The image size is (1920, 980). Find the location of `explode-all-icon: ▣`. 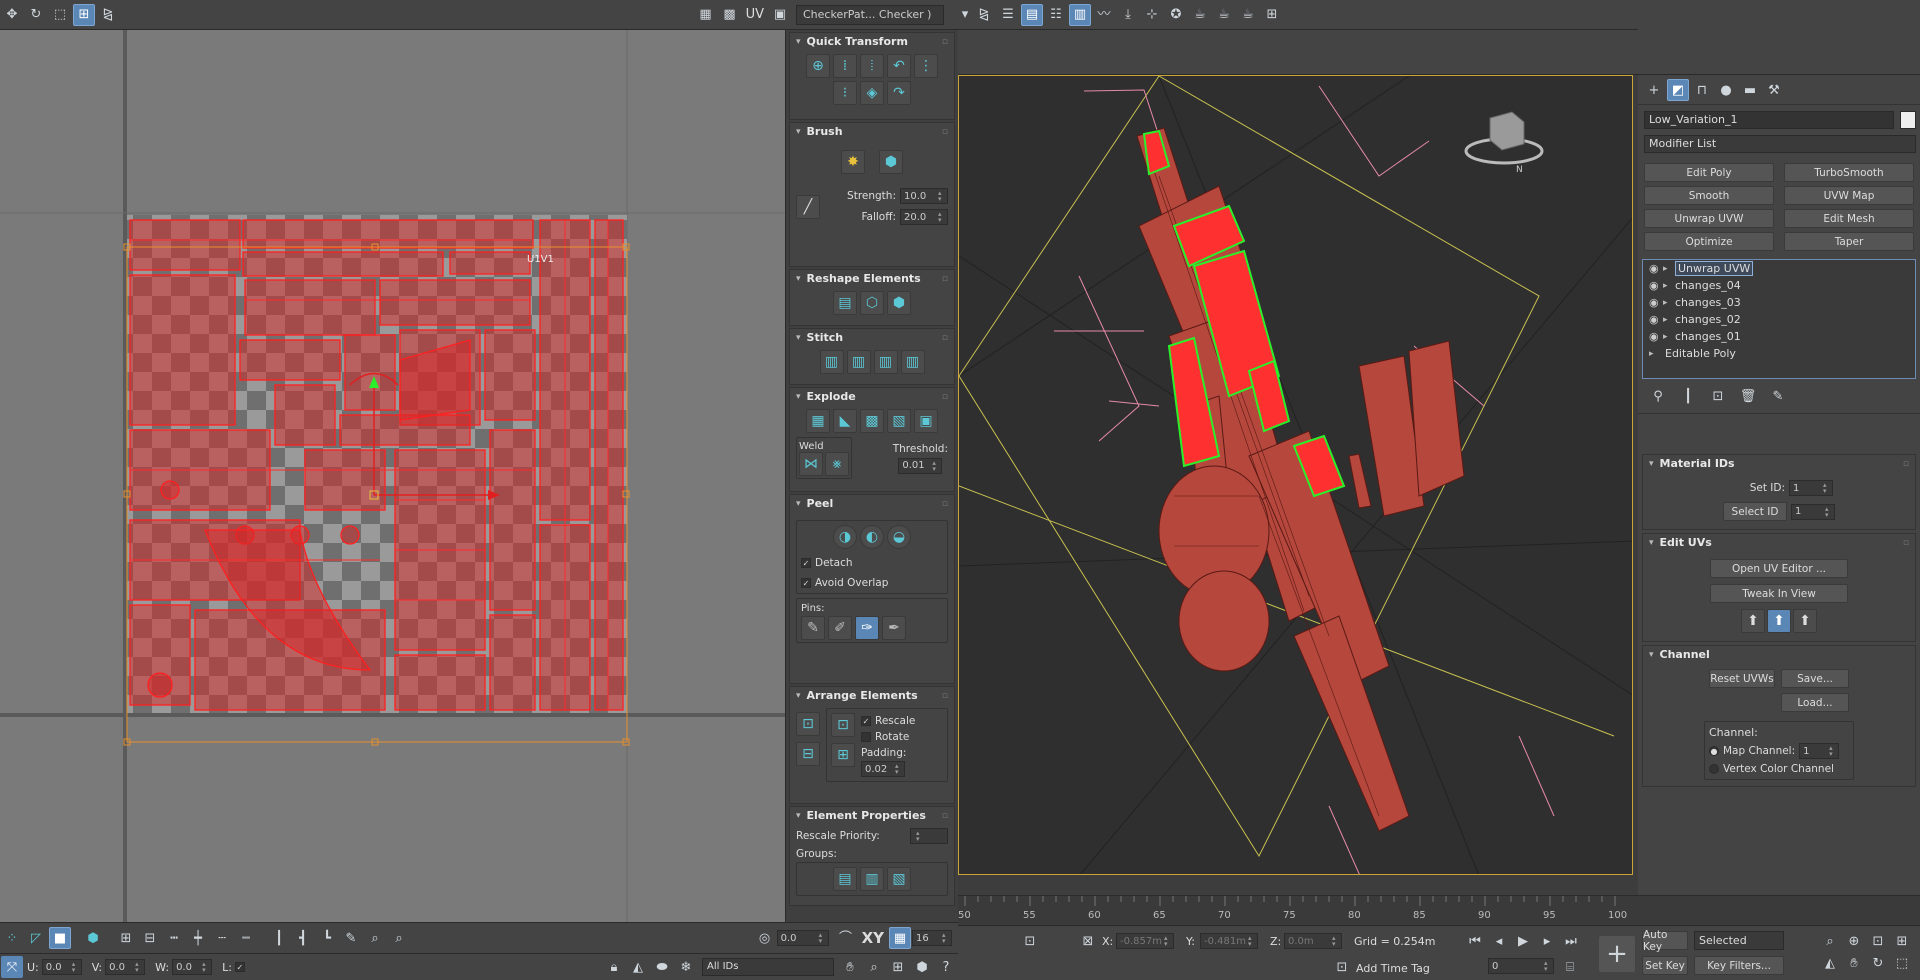

explode-all-icon: ▣ is located at coordinates (926, 421).